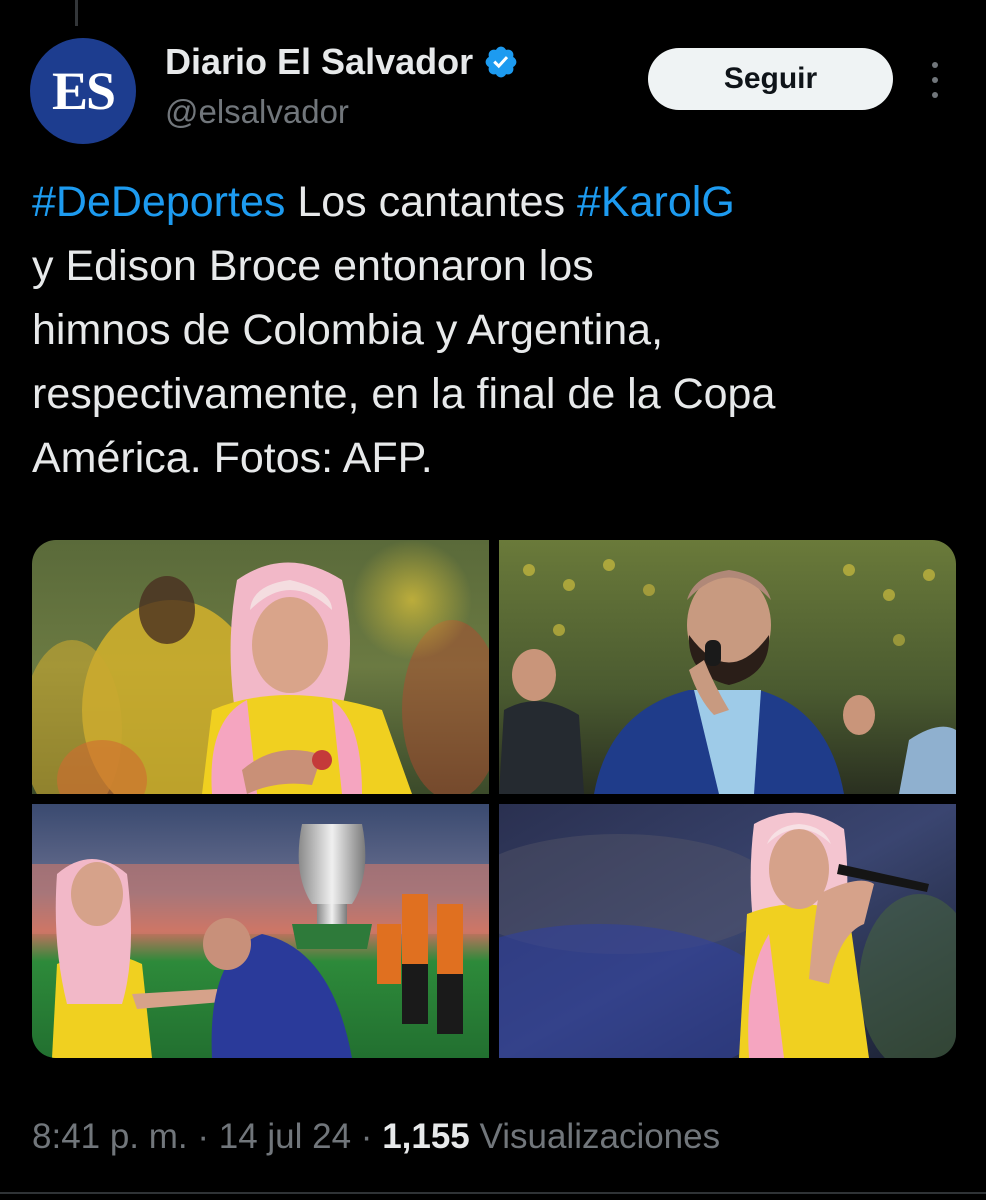  Describe the element at coordinates (260, 931) in the screenshot. I see `photo-trophy-greeting` at that location.